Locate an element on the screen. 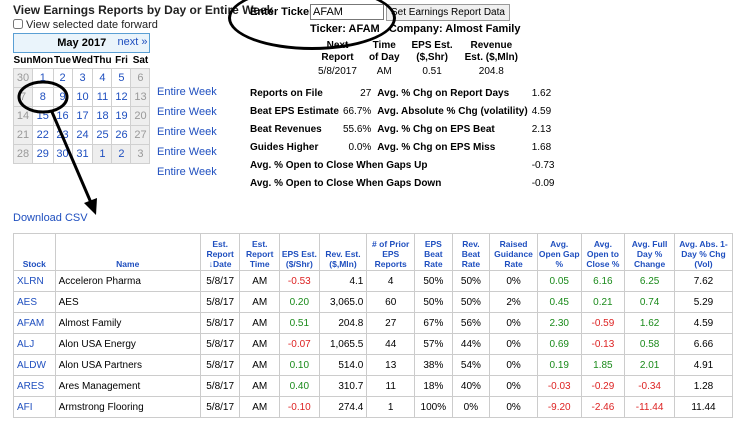  table-cell: 11 is located at coordinates (391, 386).